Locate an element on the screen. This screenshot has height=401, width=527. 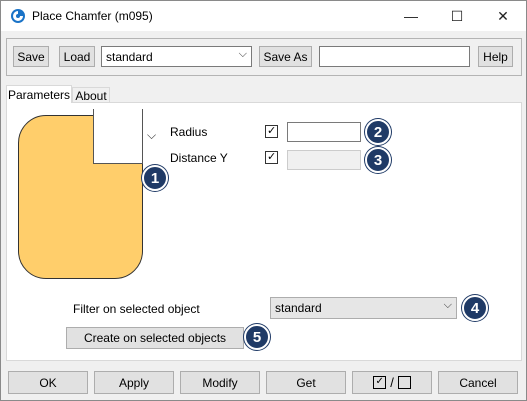
maximize-icon: ☐ is located at coordinates (457, 15).